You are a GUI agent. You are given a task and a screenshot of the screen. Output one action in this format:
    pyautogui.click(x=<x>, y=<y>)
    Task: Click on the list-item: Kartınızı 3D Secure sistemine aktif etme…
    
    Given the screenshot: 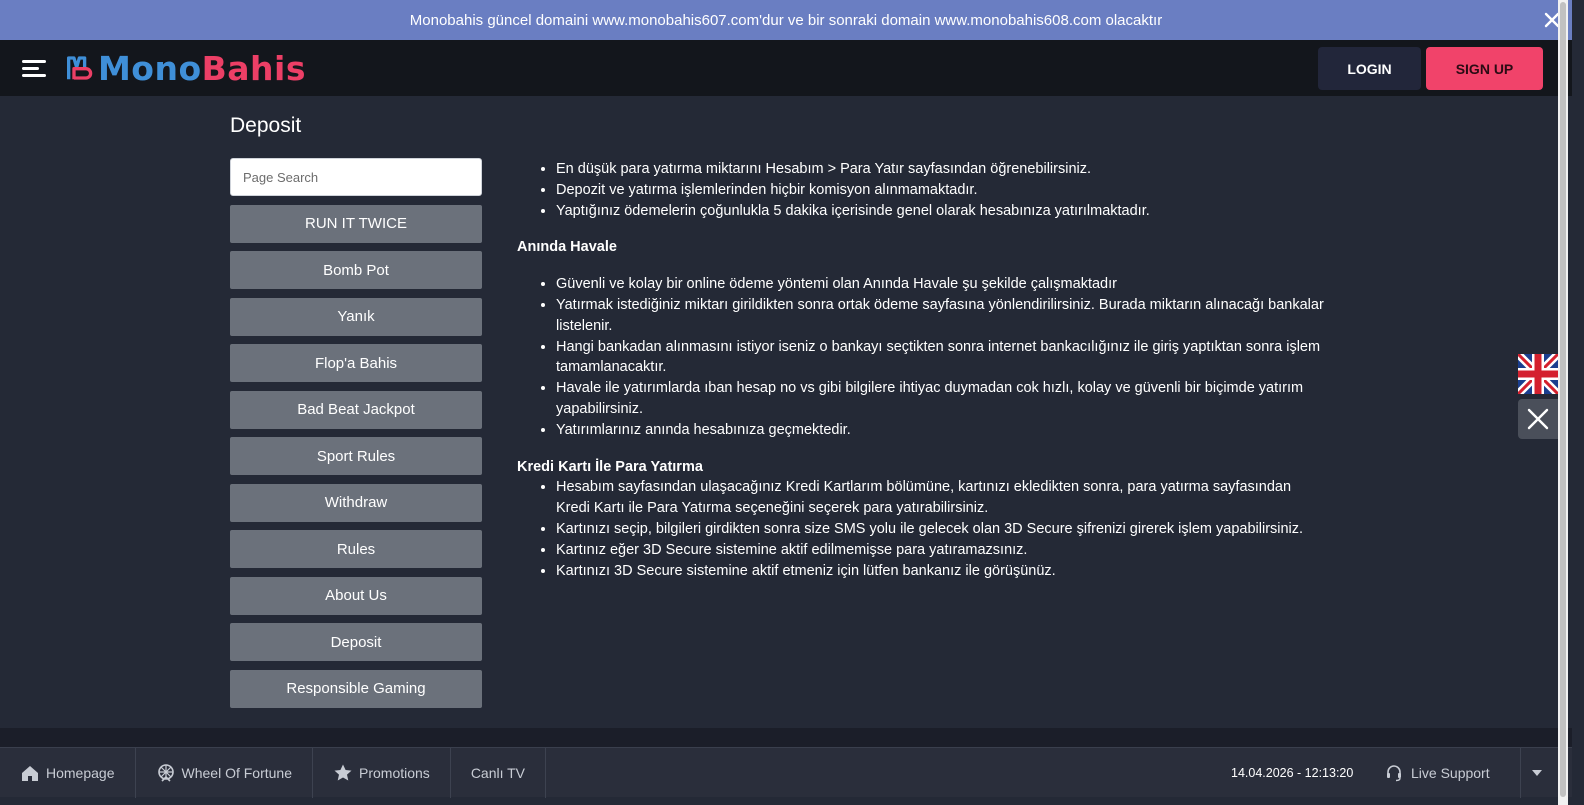 What is the action you would take?
    pyautogui.click(x=941, y=571)
    